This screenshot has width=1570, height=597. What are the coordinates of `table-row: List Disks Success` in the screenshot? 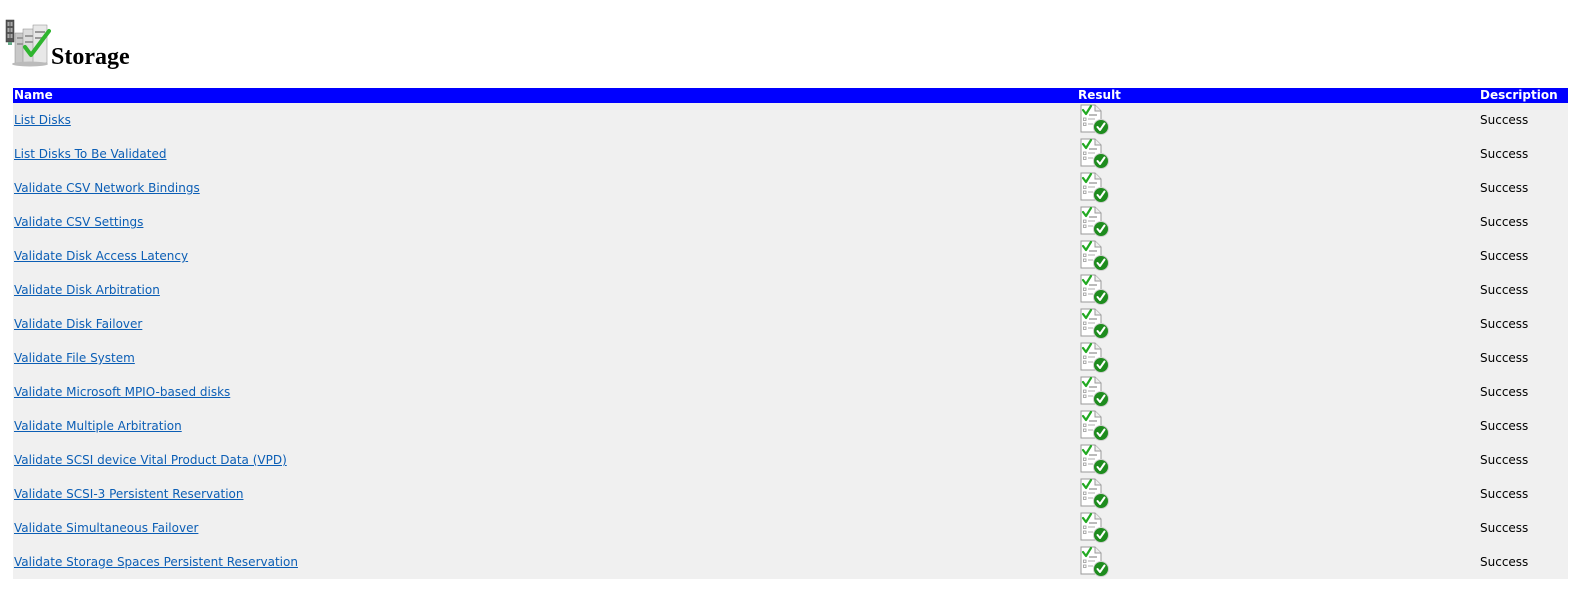 It's located at (790, 120).